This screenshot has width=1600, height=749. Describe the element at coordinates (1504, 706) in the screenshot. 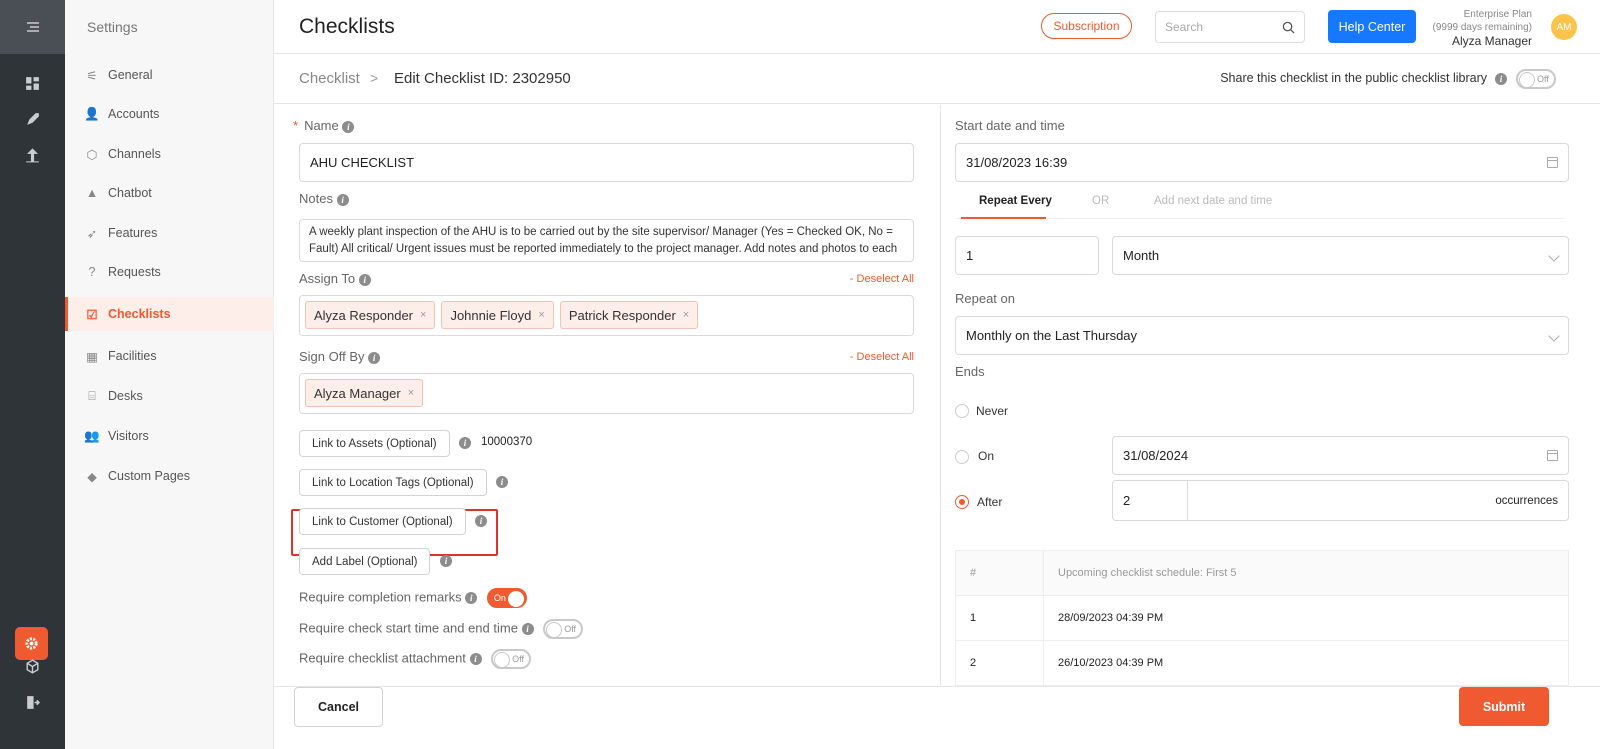

I see `submit-button: Submit` at that location.